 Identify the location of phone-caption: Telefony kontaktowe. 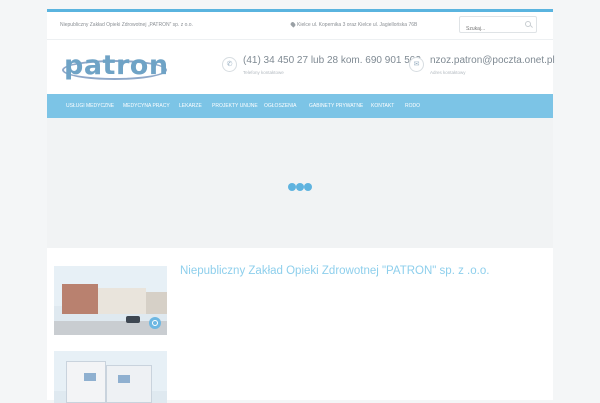
(263, 72).